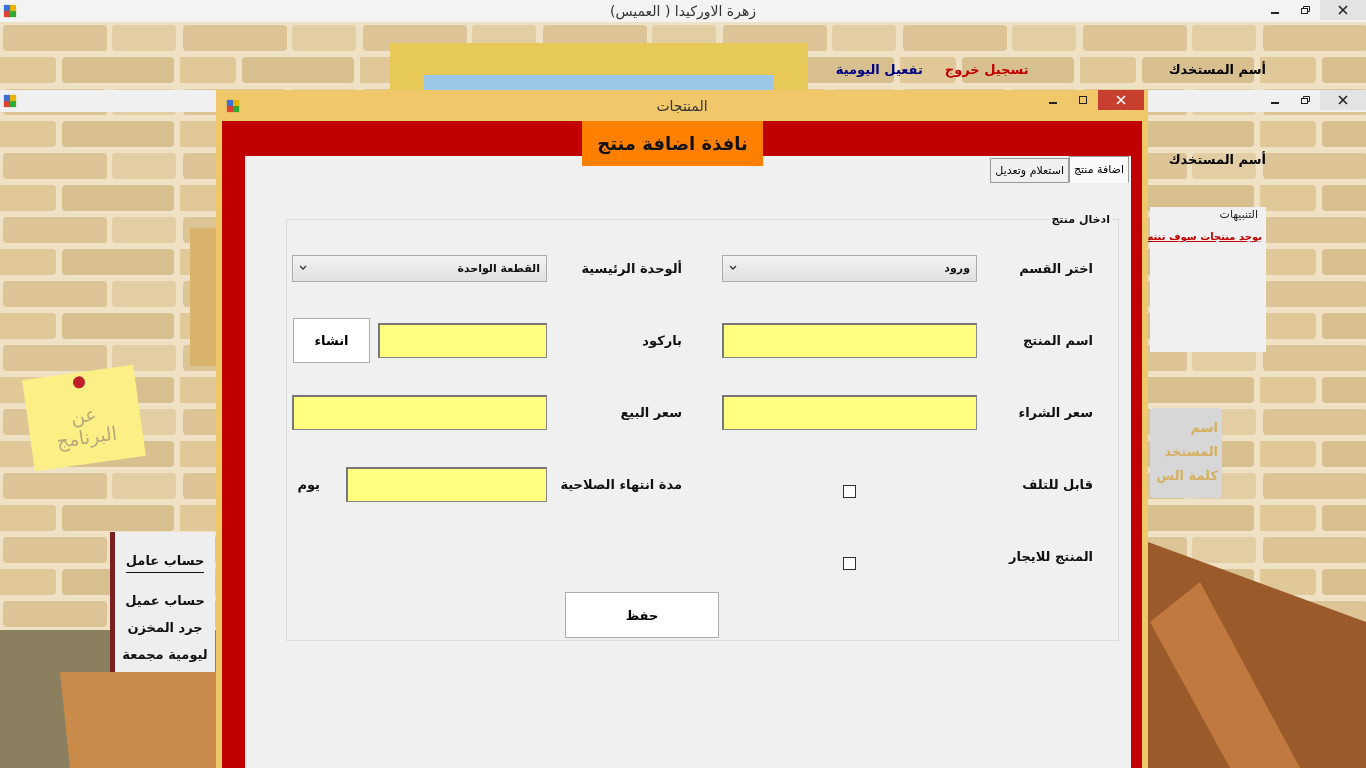 Image resolution: width=1366 pixels, height=768 pixels. What do you see at coordinates (682, 105) in the screenshot?
I see `dialog-title: المنتجات` at bounding box center [682, 105].